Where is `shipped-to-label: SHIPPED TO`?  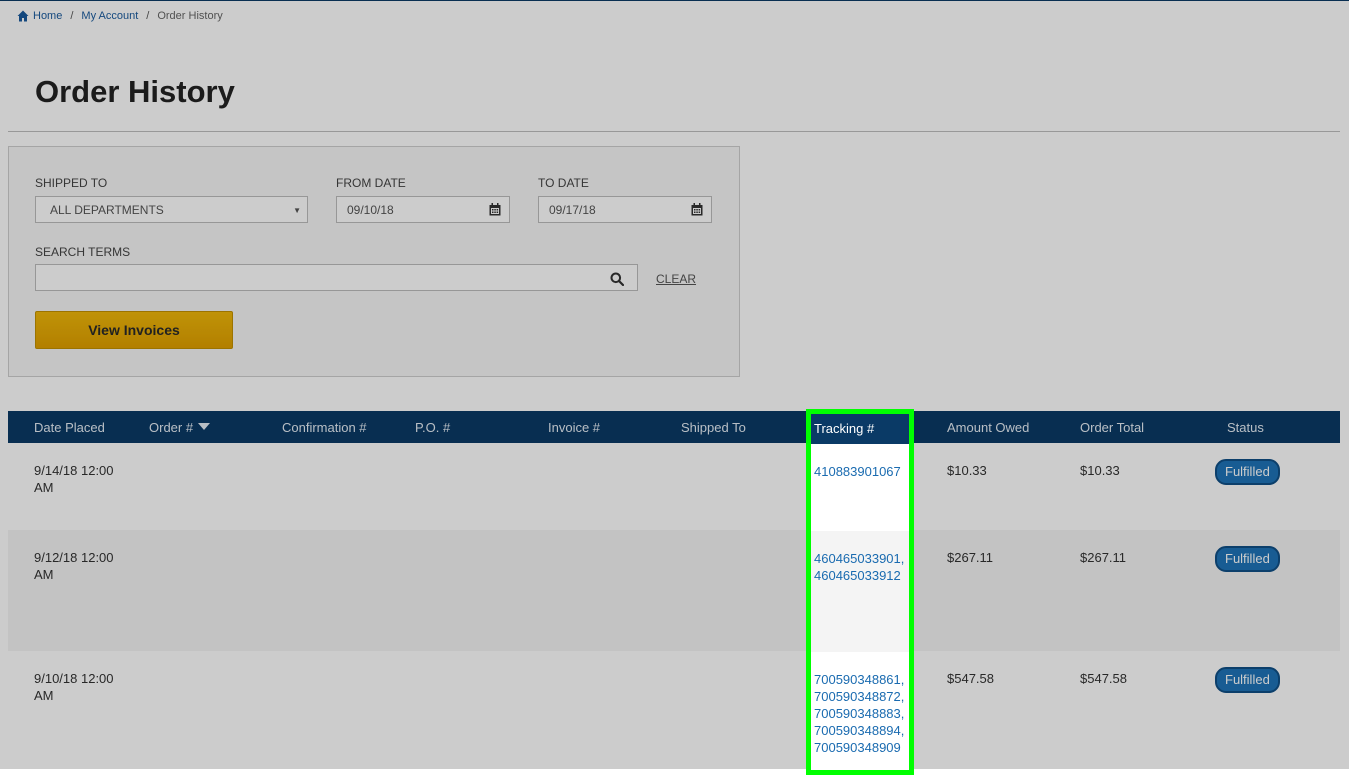
shipped-to-label: SHIPPED TO is located at coordinates (71, 183).